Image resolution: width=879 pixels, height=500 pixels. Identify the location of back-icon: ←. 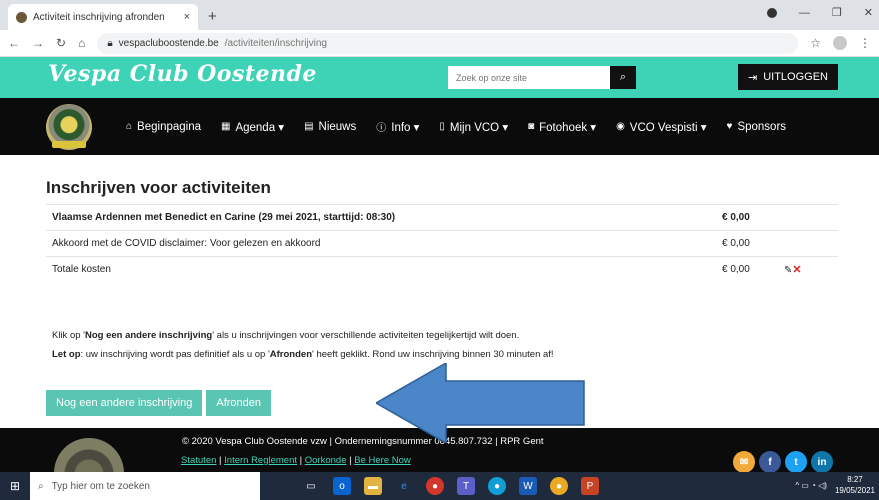
(14, 43).